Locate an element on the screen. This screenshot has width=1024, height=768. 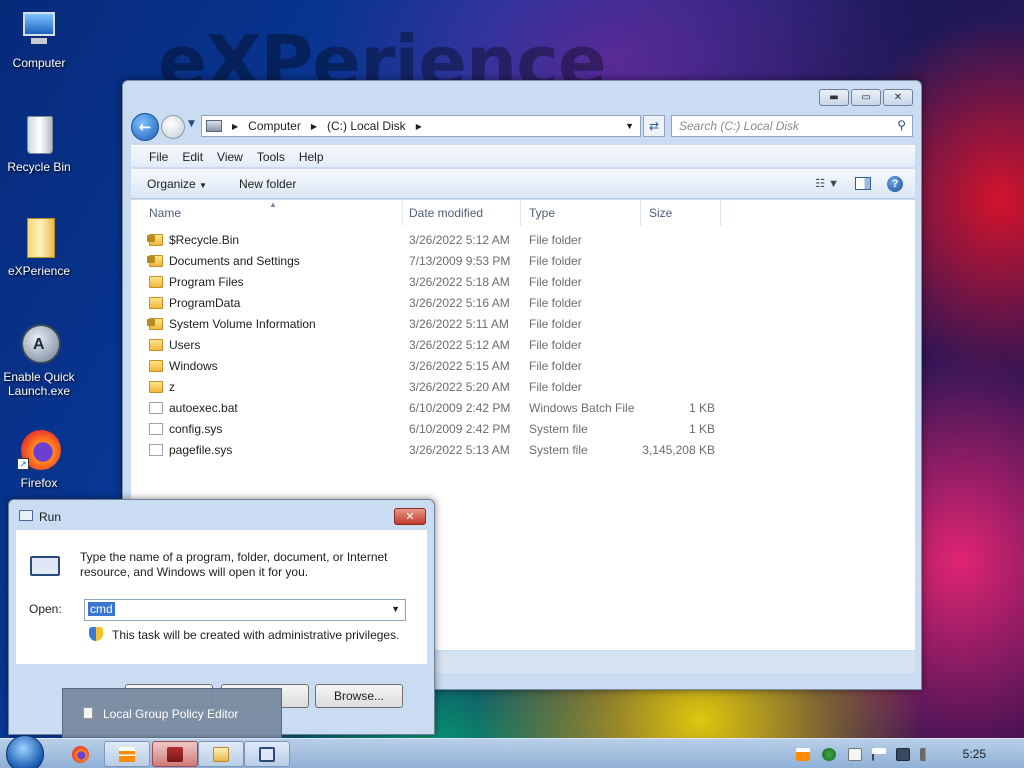
organize-label: Organize is located at coordinates (171, 183).